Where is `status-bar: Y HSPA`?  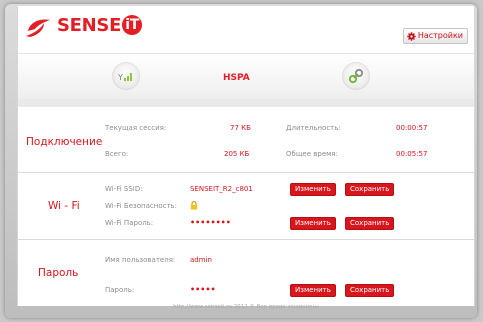 status-bar: Y HSPA is located at coordinates (246, 76).